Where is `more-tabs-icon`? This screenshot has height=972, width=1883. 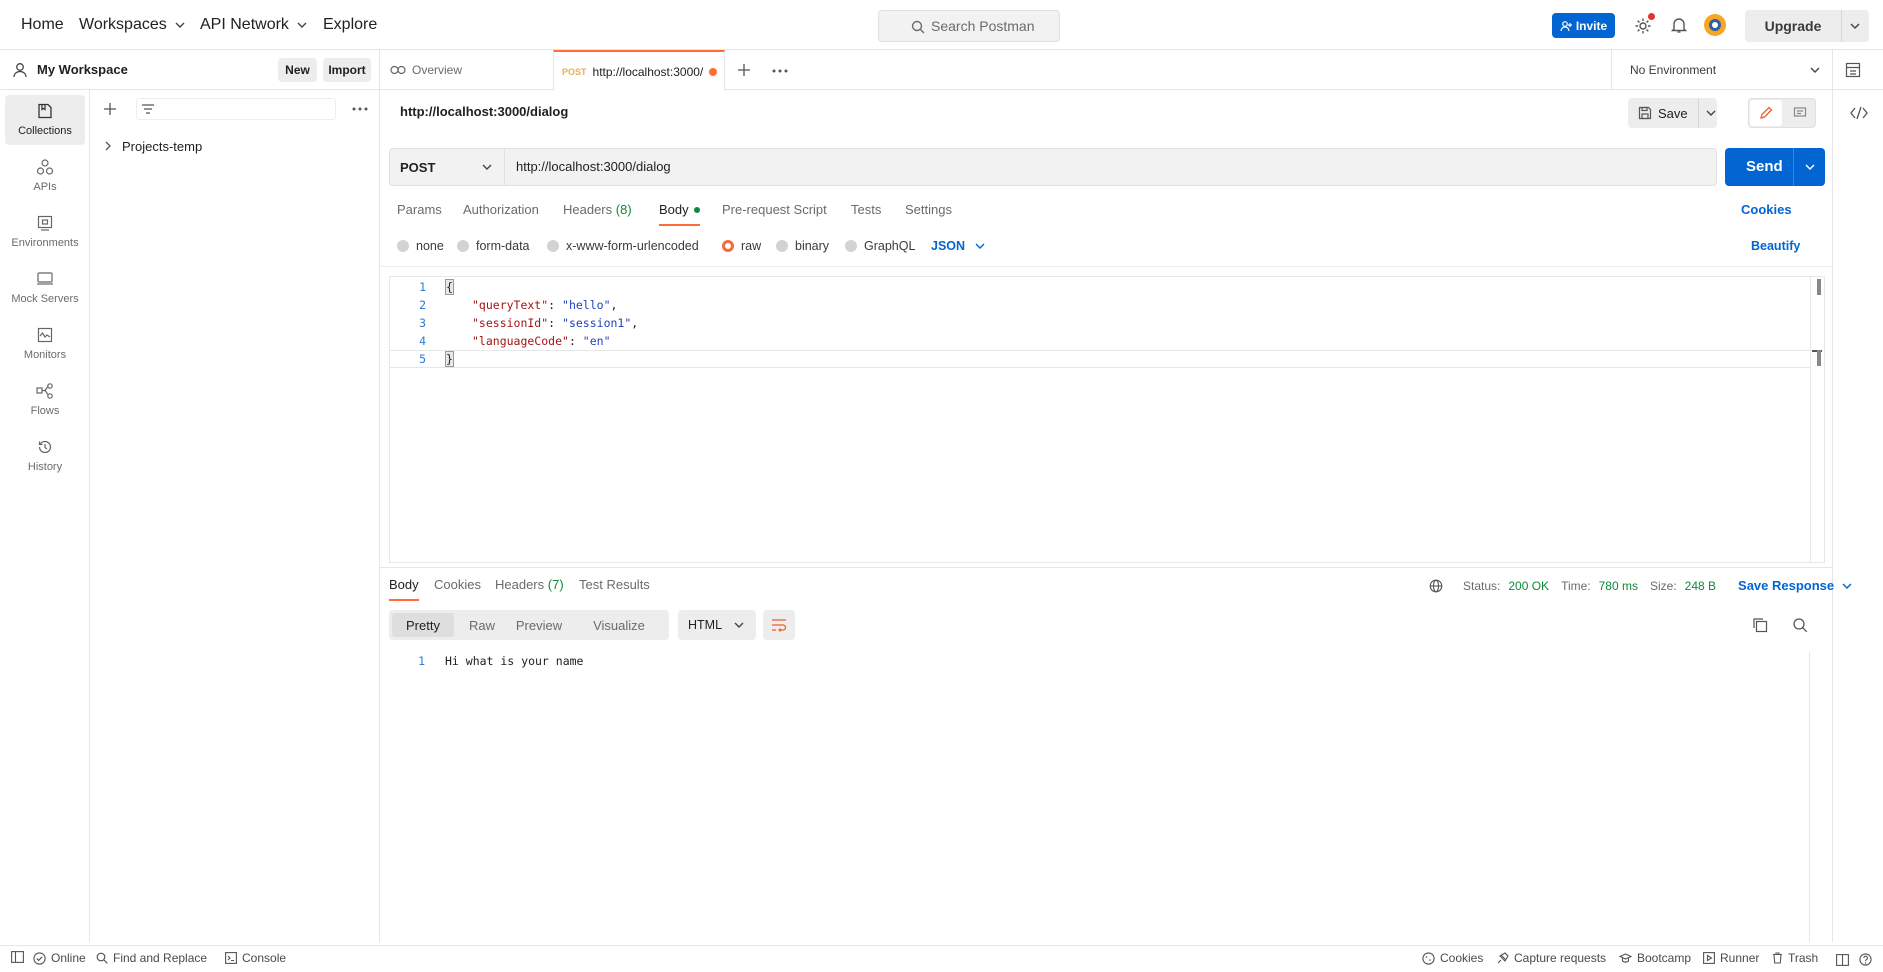
more-tabs-icon is located at coordinates (780, 71).